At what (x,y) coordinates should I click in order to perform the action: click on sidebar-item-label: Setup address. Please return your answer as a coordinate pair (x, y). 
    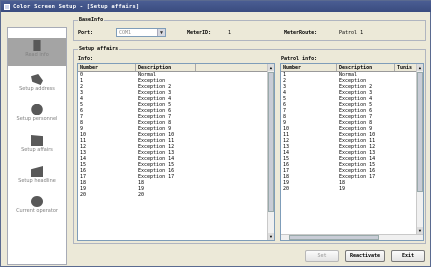
    Looking at the image, I should click on (37, 89).